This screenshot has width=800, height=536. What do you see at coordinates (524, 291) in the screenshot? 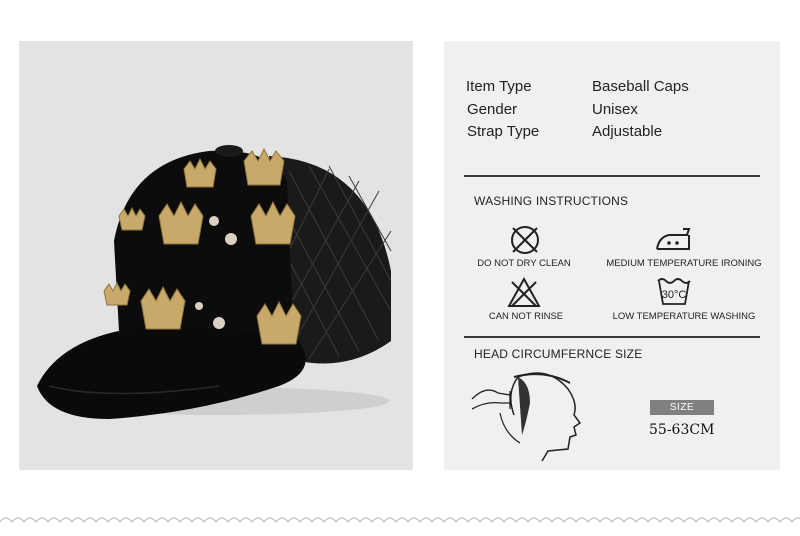
I see `no-rinse-icon` at bounding box center [524, 291].